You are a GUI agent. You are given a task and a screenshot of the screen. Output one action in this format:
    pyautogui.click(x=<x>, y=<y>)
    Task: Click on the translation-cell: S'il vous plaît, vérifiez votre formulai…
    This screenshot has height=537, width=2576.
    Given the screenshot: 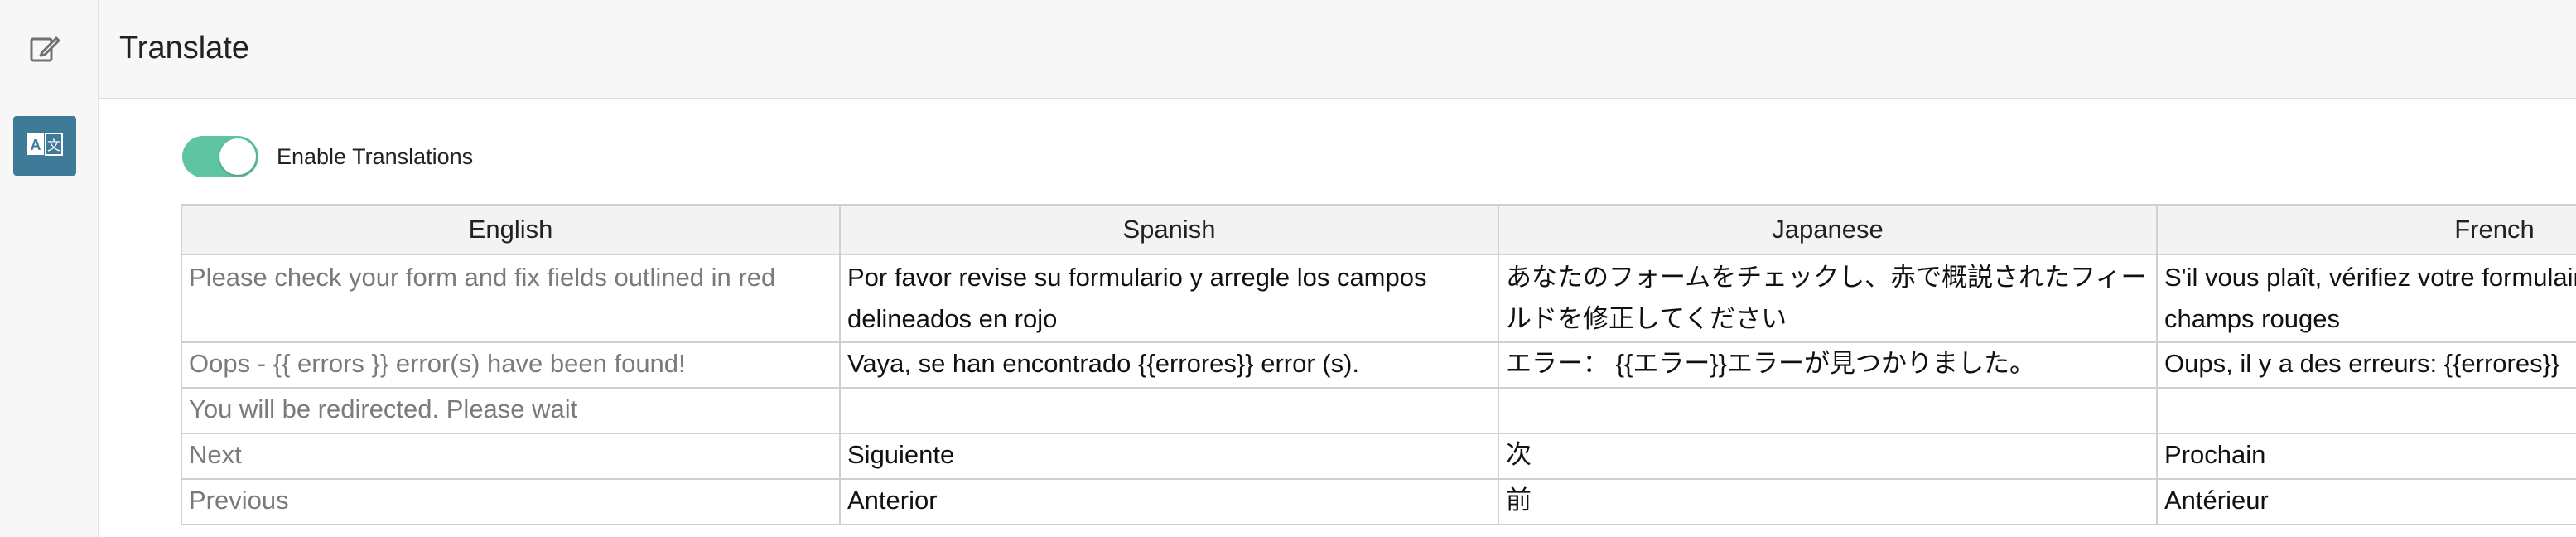 What is the action you would take?
    pyautogui.click(x=2366, y=298)
    